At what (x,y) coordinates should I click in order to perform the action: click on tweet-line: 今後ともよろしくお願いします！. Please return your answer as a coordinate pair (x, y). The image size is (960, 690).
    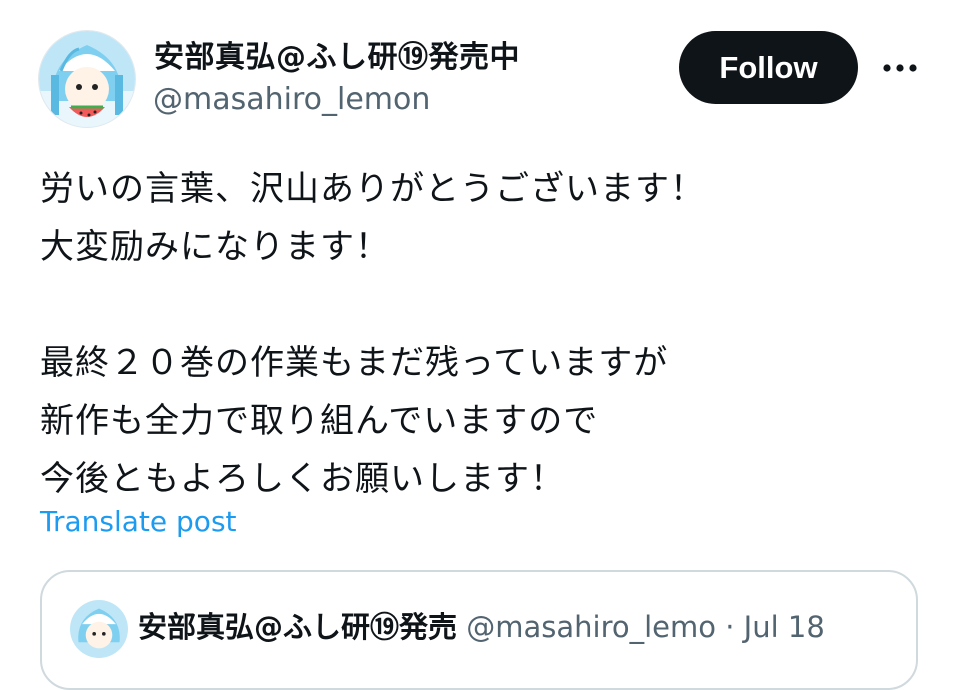
    Looking at the image, I should click on (302, 479).